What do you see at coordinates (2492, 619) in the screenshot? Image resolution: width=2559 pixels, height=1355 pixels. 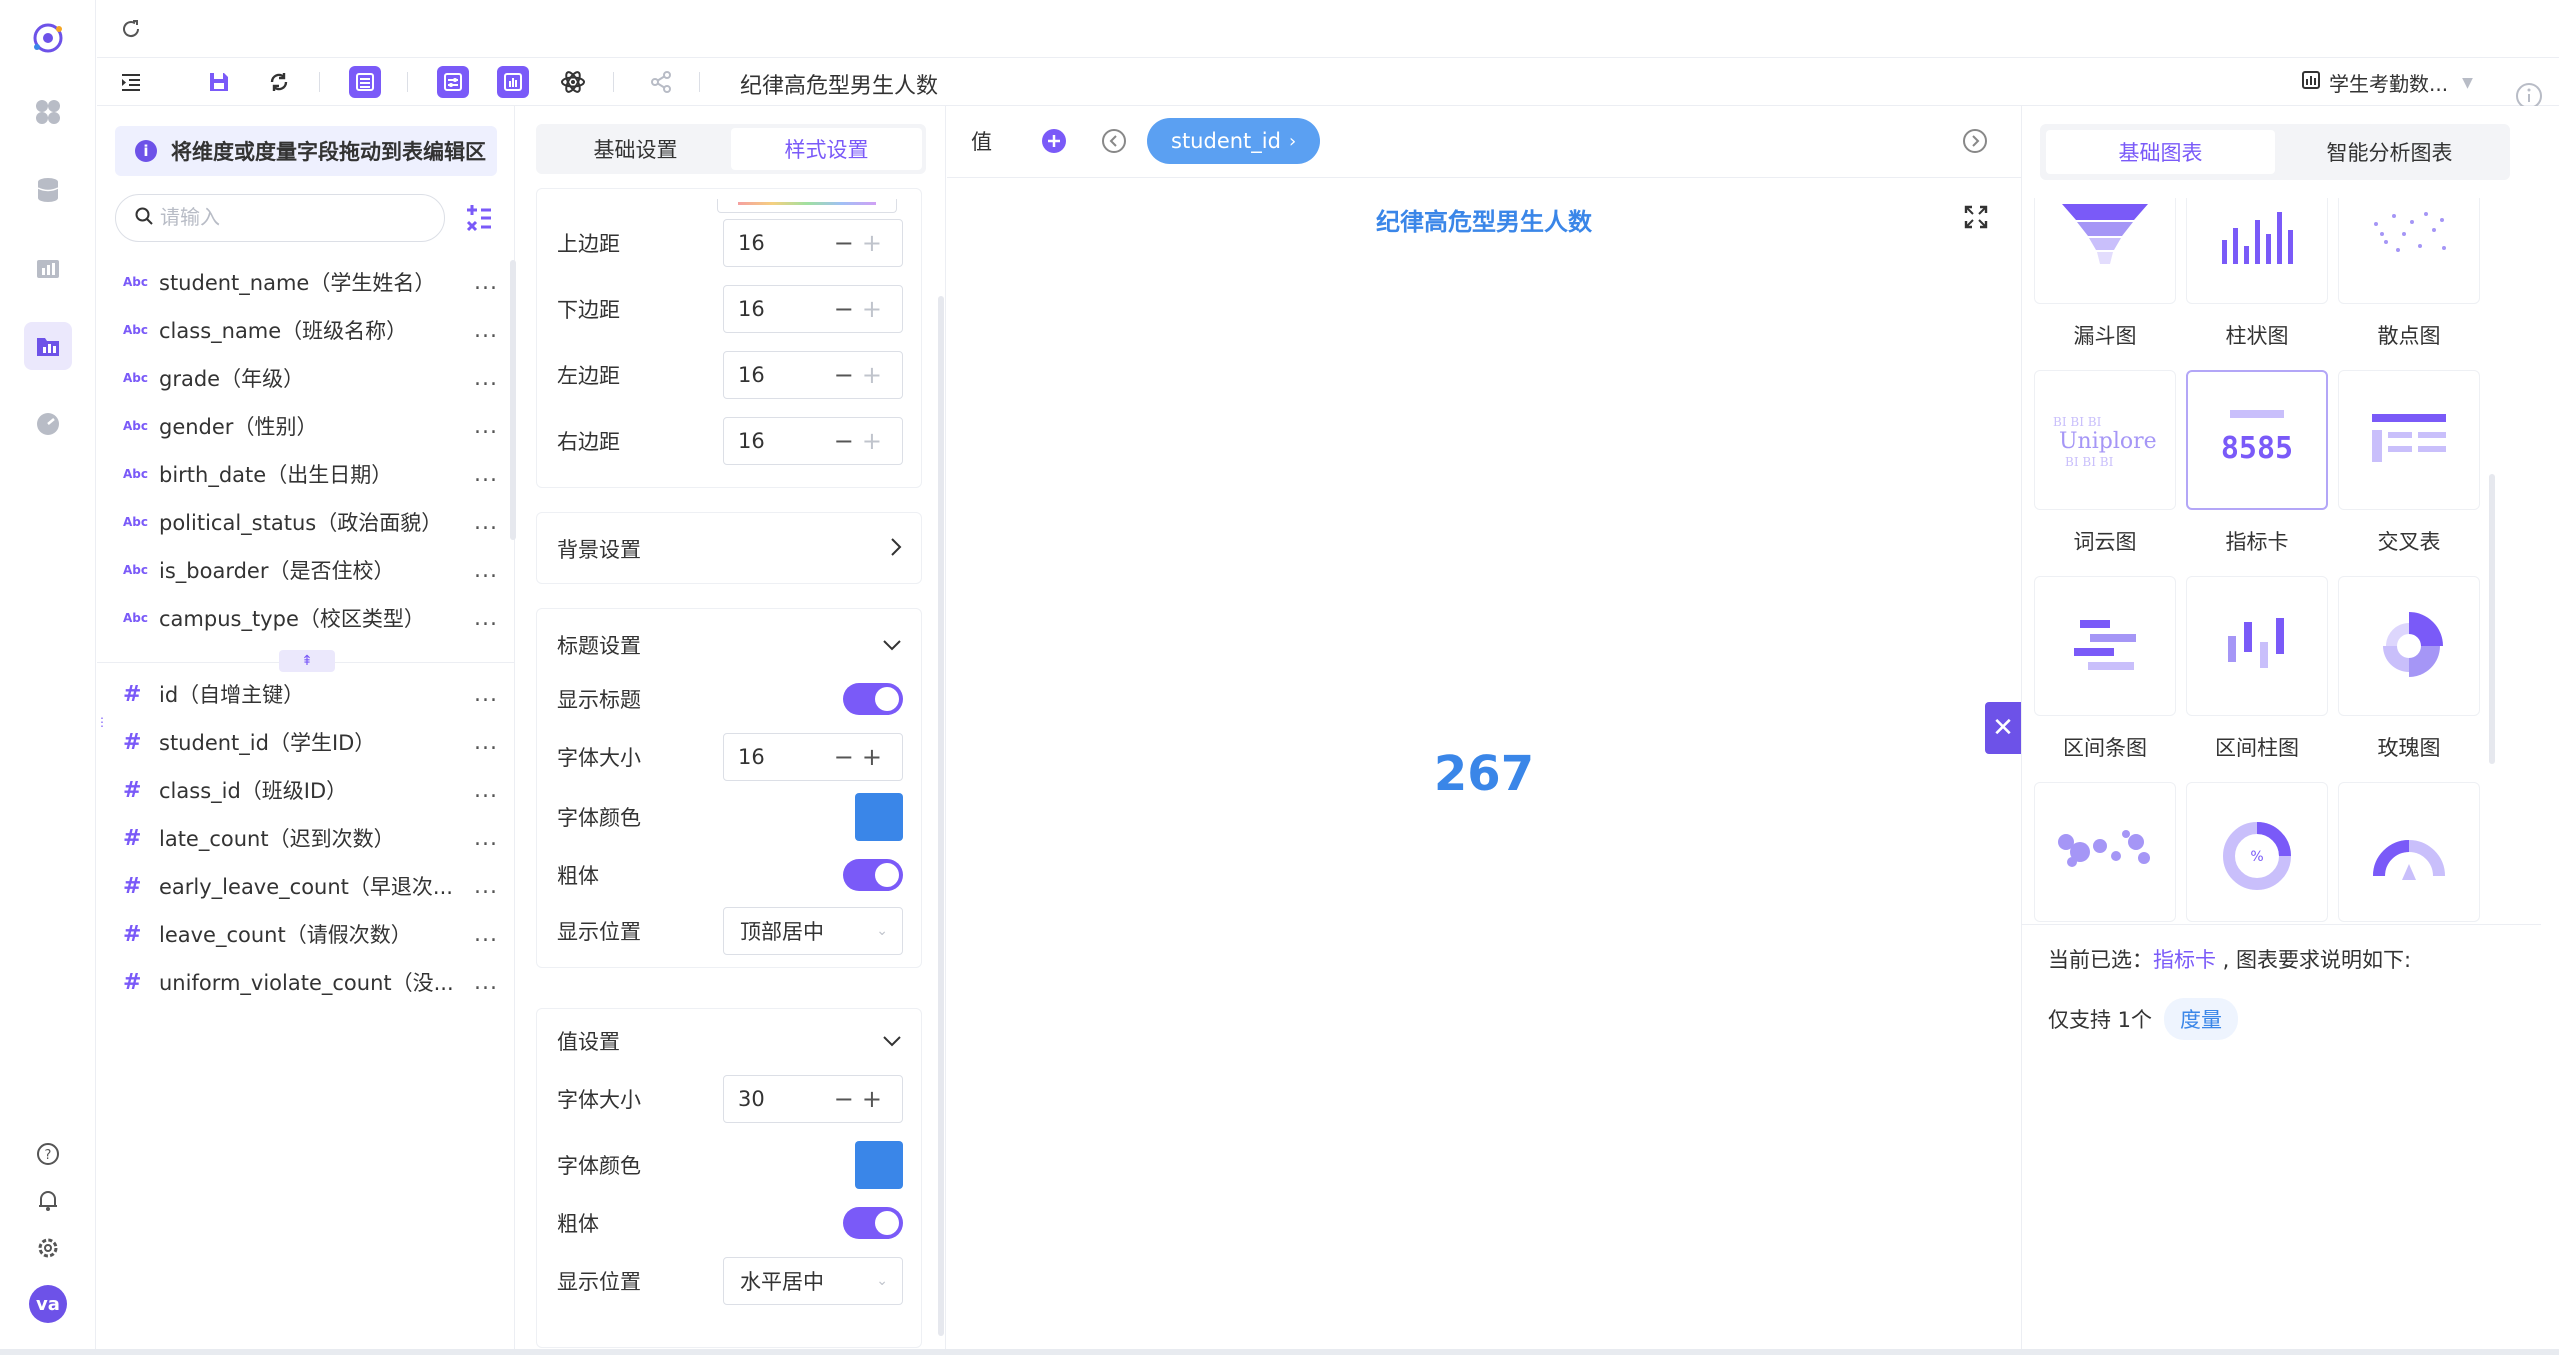 I see `gallery-scrollbar` at bounding box center [2492, 619].